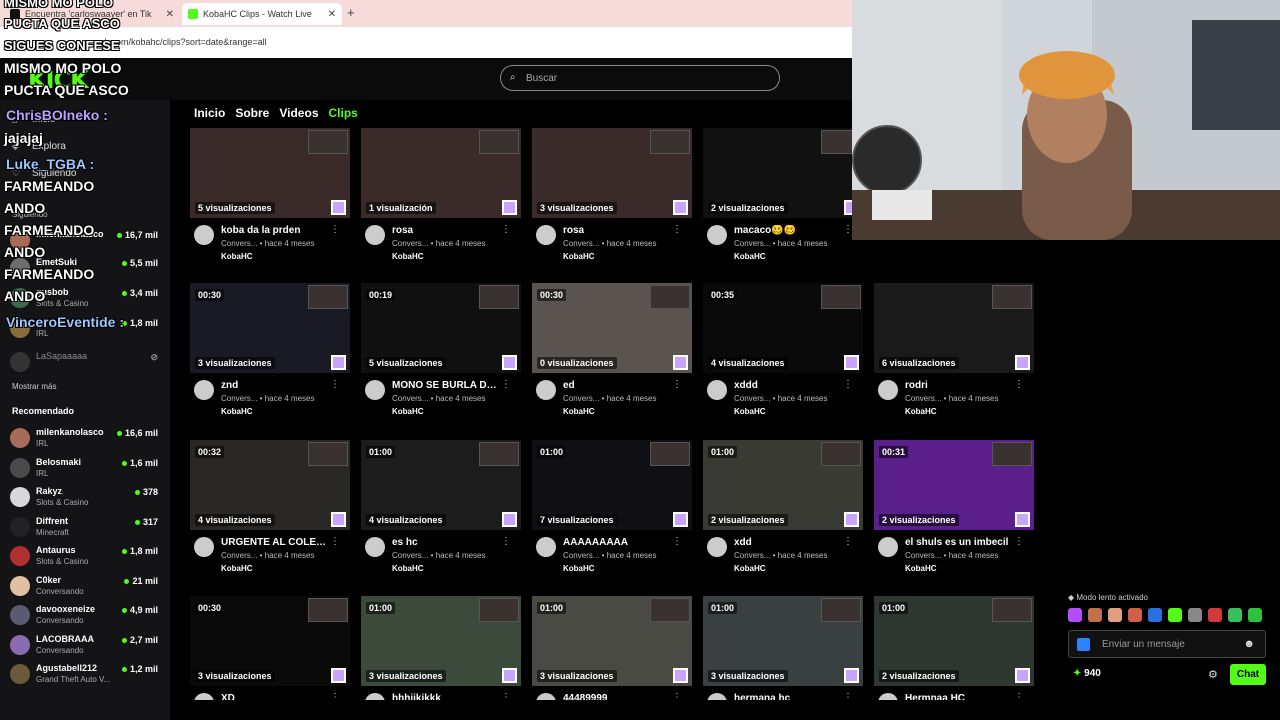 The image size is (1280, 720). I want to click on clip-title: xddd, so click(789, 385).